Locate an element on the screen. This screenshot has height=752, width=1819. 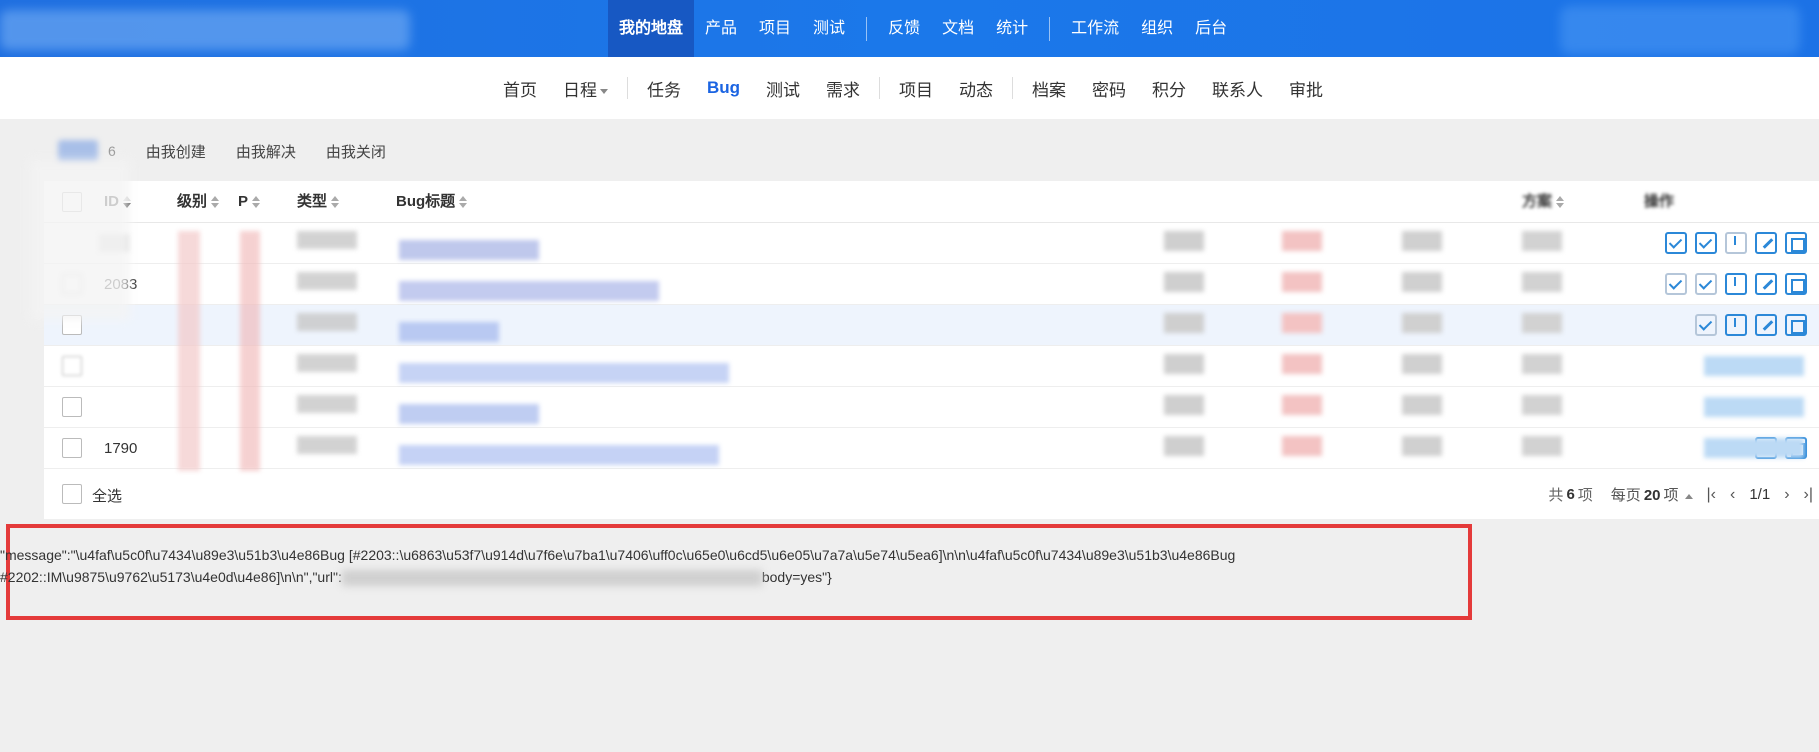
chevron-down-icon is located at coordinates (604, 91).